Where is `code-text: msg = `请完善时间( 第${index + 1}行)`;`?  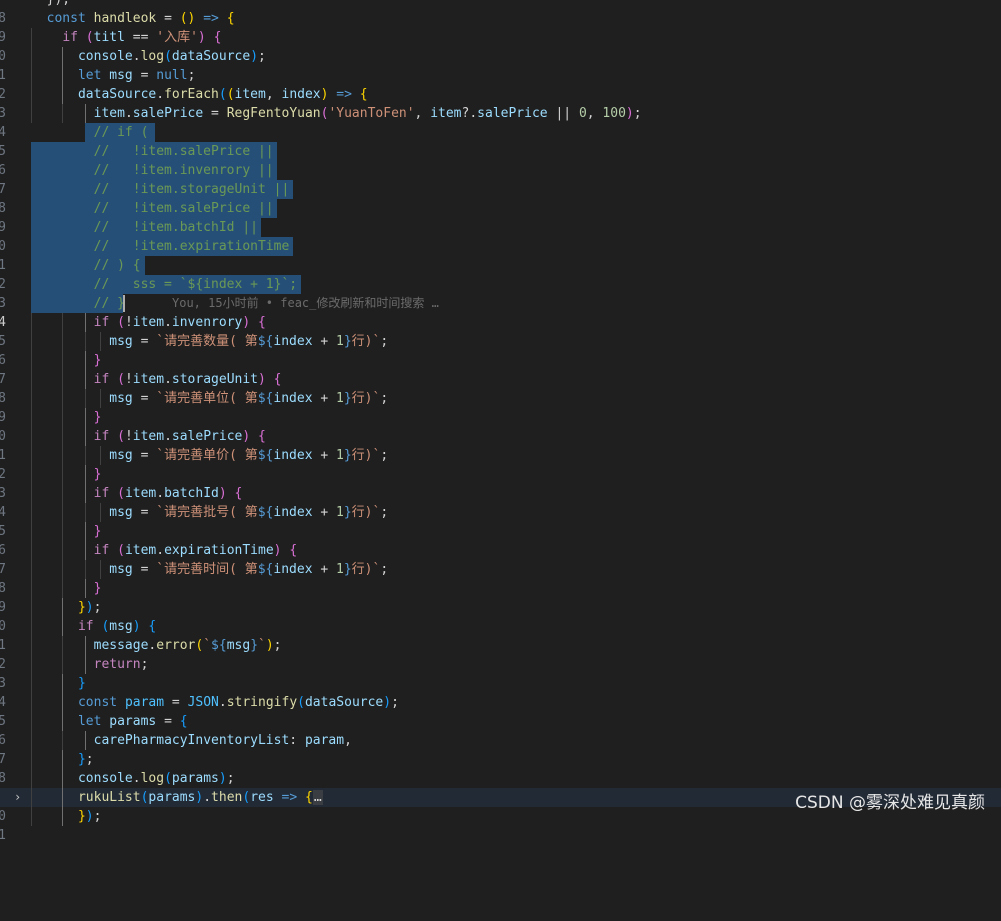 code-text: msg = `请完善时间( 第${index + 1}行)`; is located at coordinates (249, 569).